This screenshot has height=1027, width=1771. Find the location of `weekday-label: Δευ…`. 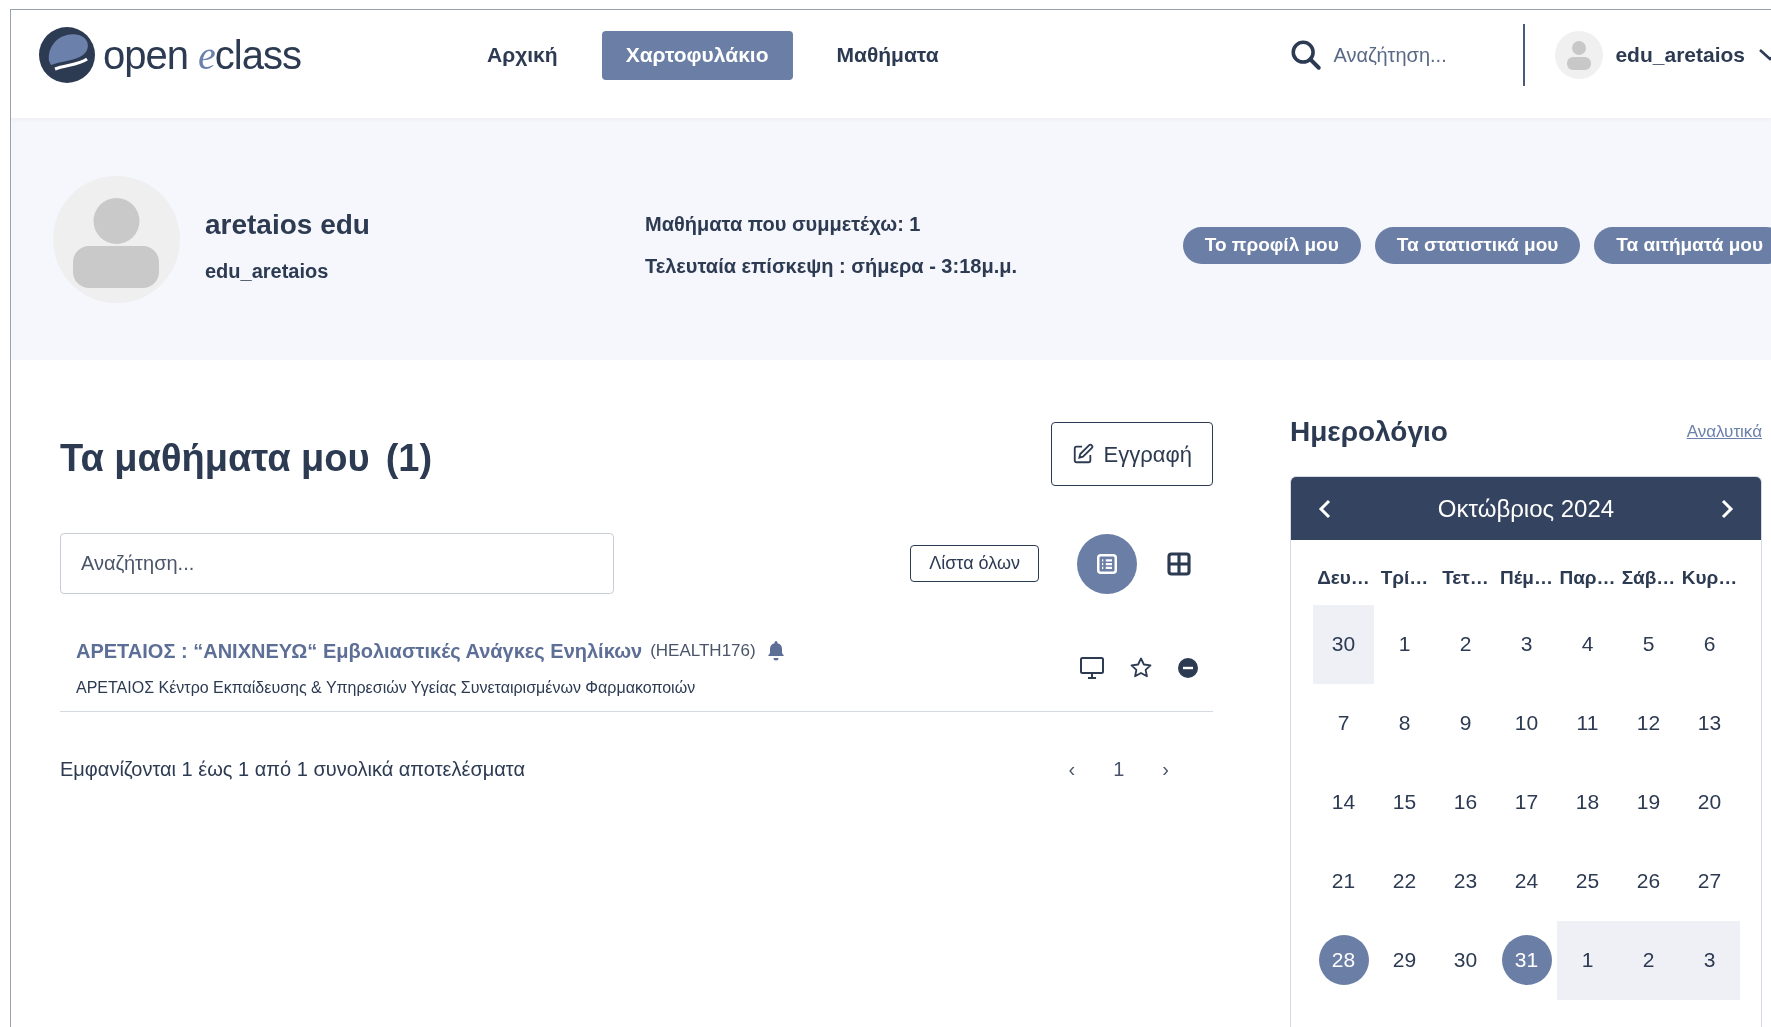

weekday-label: Δευ… is located at coordinates (1343, 578).